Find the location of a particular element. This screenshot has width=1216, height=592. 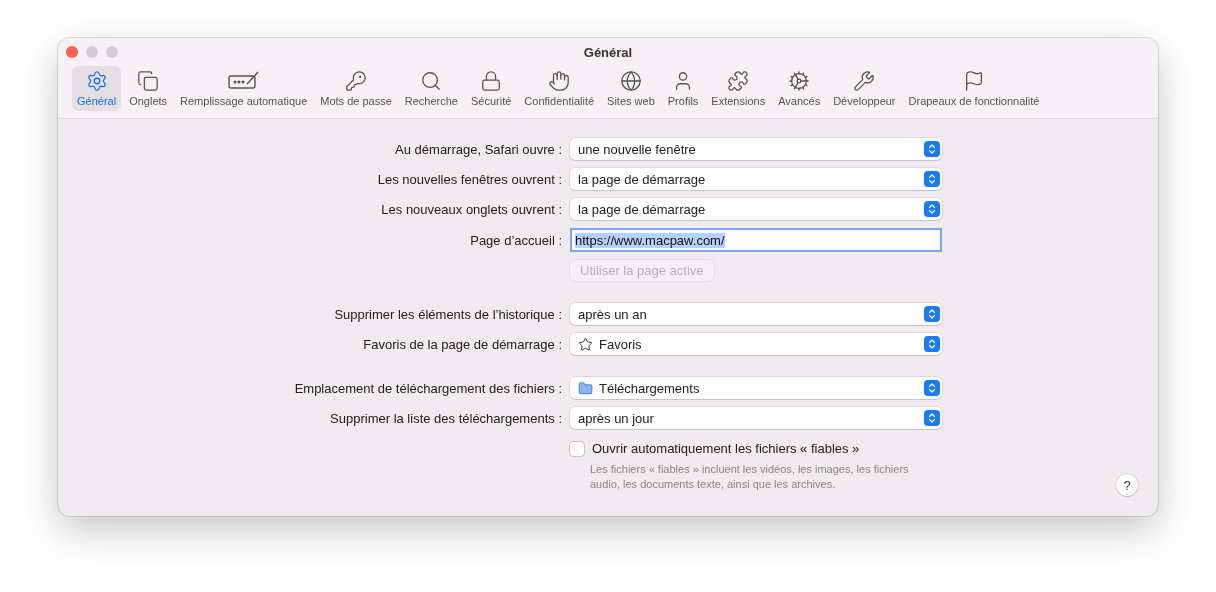

popup-menu: Favoris is located at coordinates (756, 344).